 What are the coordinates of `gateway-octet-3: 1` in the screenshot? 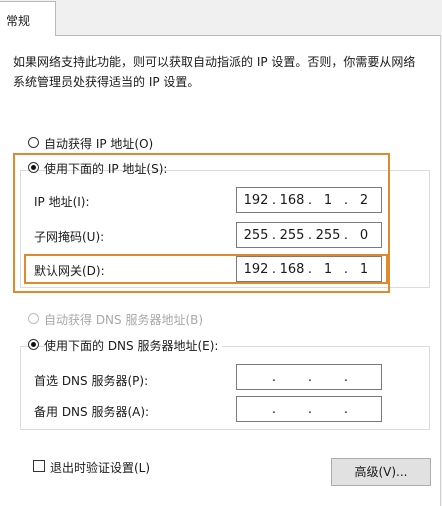 It's located at (328, 269).